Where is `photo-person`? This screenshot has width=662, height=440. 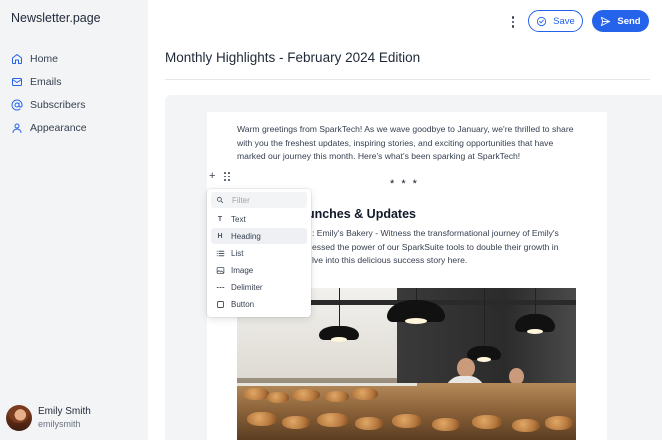 photo-person is located at coordinates (466, 368).